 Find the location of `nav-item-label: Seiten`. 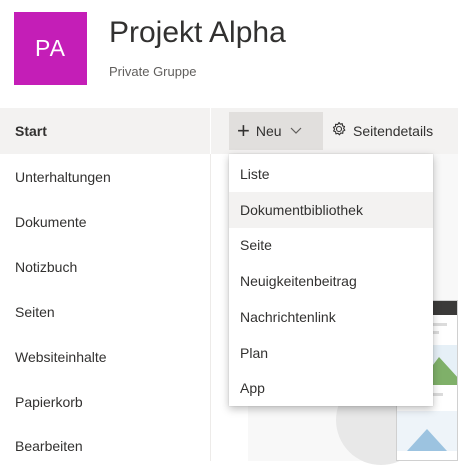

nav-item-label: Seiten is located at coordinates (35, 312).